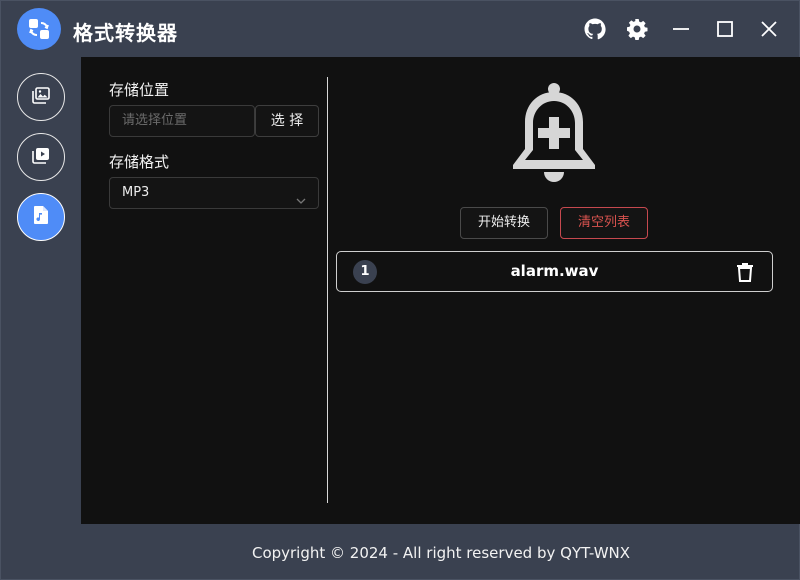 This screenshot has height=580, width=800. Describe the element at coordinates (769, 29) in the screenshot. I see `close-icon` at that location.